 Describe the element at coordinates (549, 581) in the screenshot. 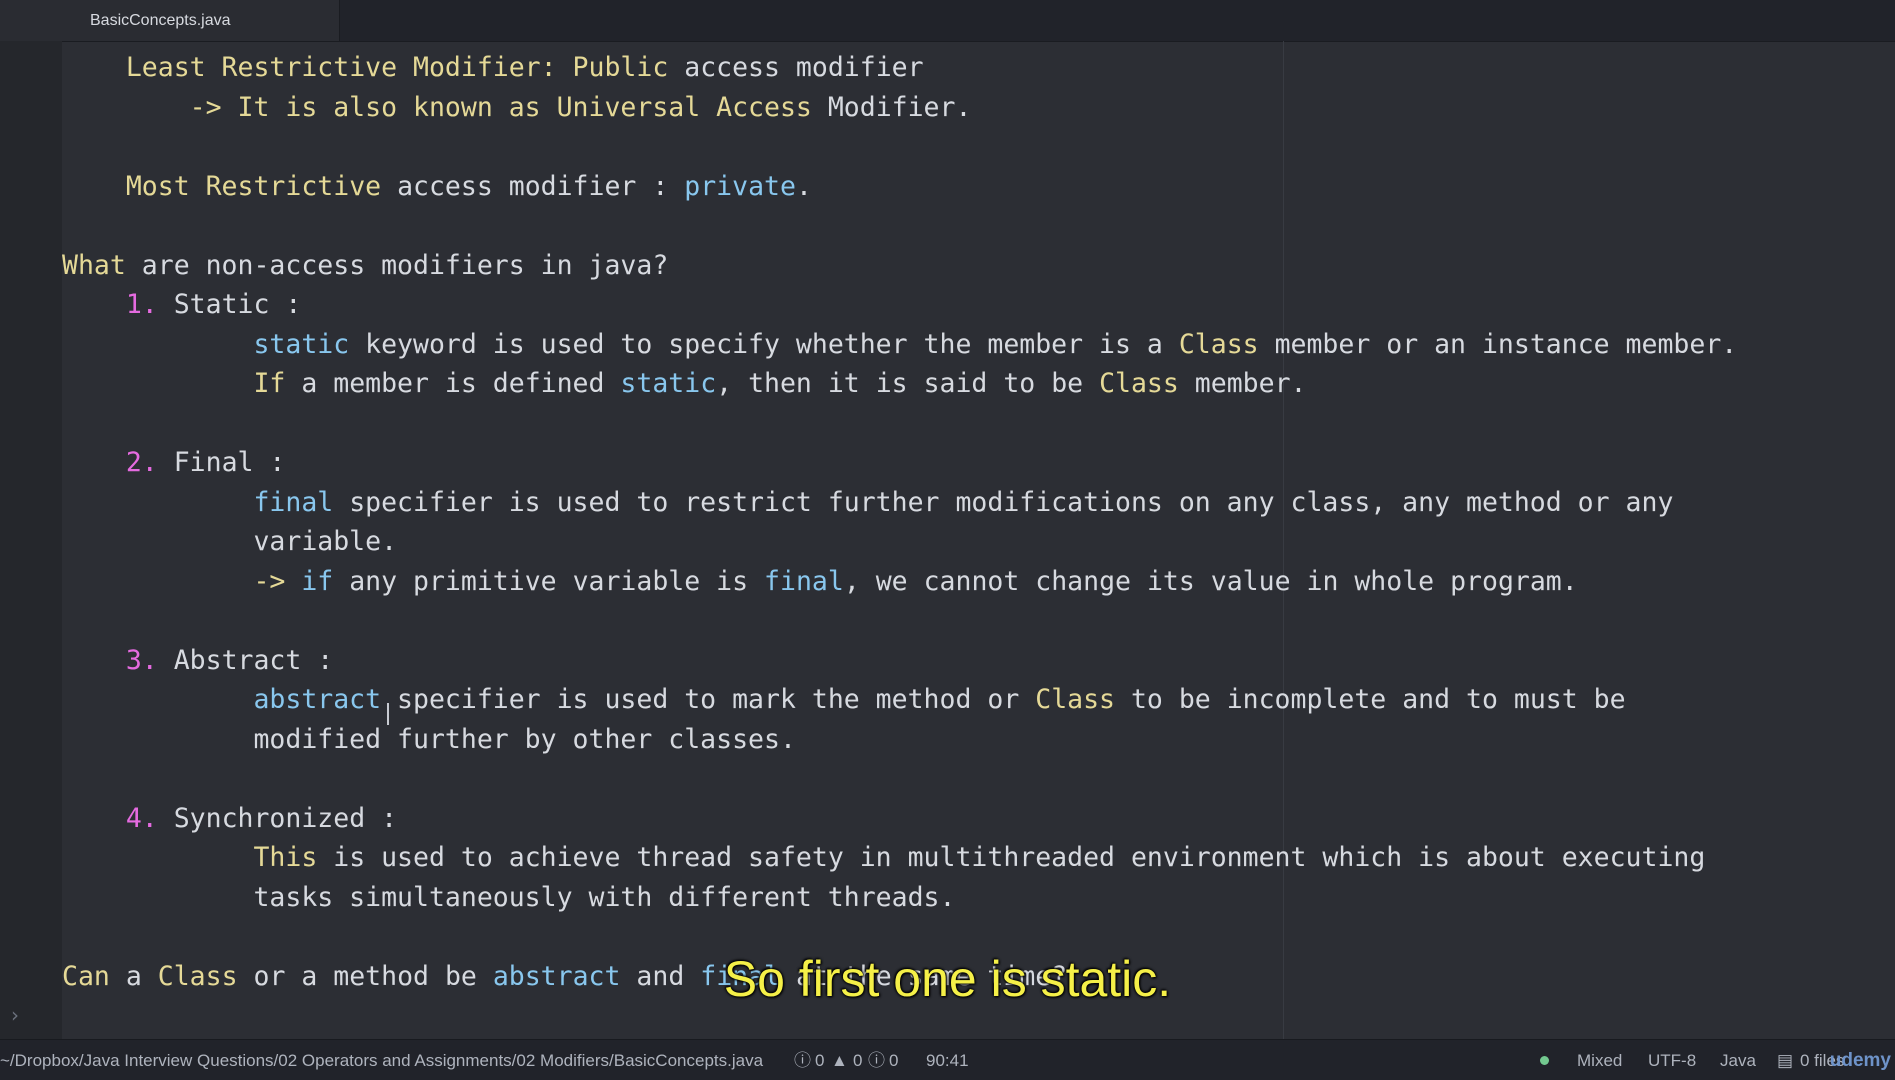

I see `code-token: any primitive variable is` at that location.